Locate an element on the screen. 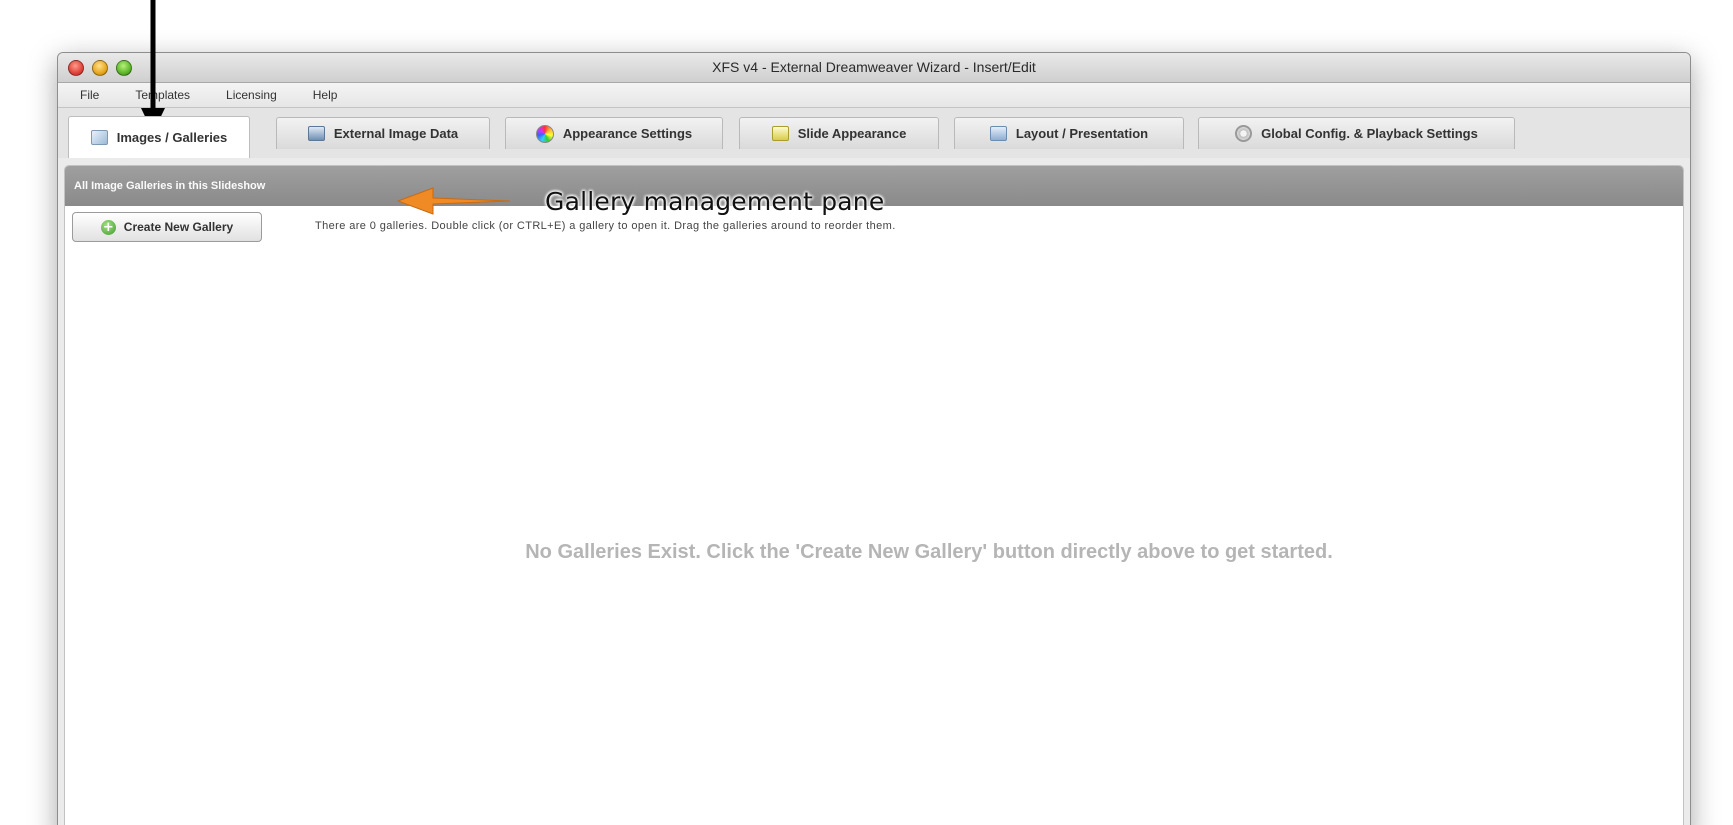 Image resolution: width=1733 pixels, height=825 pixels. layout-icon is located at coordinates (998, 133).